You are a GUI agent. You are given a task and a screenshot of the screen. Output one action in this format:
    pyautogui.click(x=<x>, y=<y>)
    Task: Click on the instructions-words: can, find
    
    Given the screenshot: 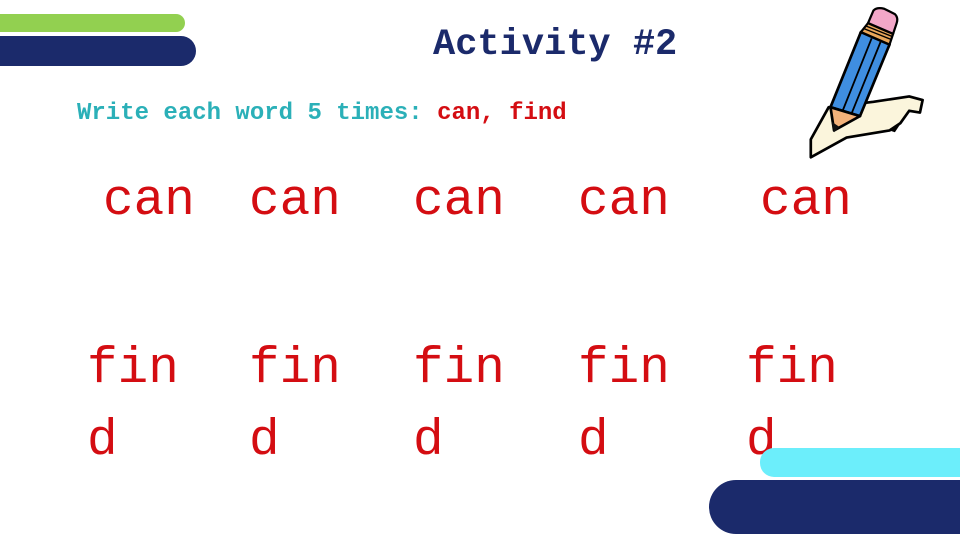 What is the action you would take?
    pyautogui.click(x=502, y=113)
    